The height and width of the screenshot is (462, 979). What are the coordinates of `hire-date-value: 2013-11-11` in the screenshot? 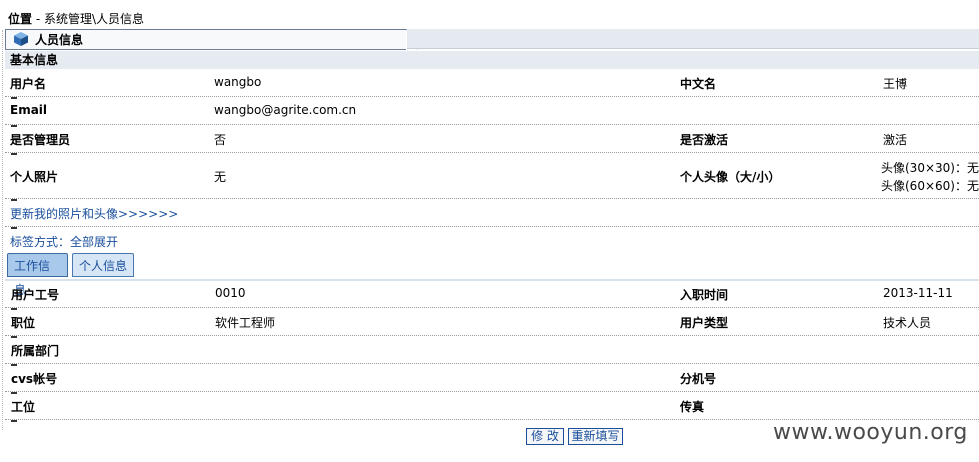 It's located at (918, 293).